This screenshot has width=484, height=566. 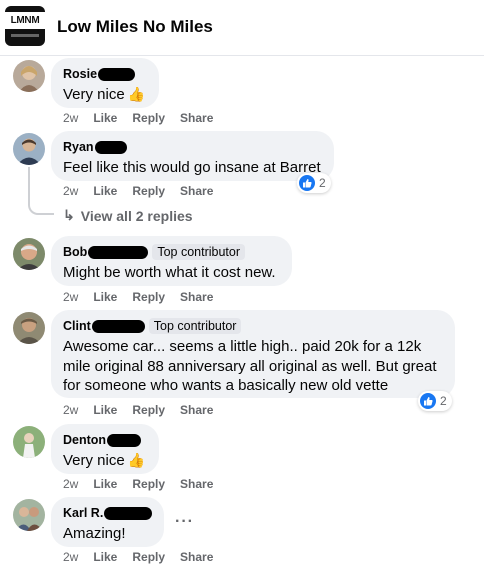 What do you see at coordinates (69, 215) in the screenshot?
I see `reply-arrow-icon: ↳` at bounding box center [69, 215].